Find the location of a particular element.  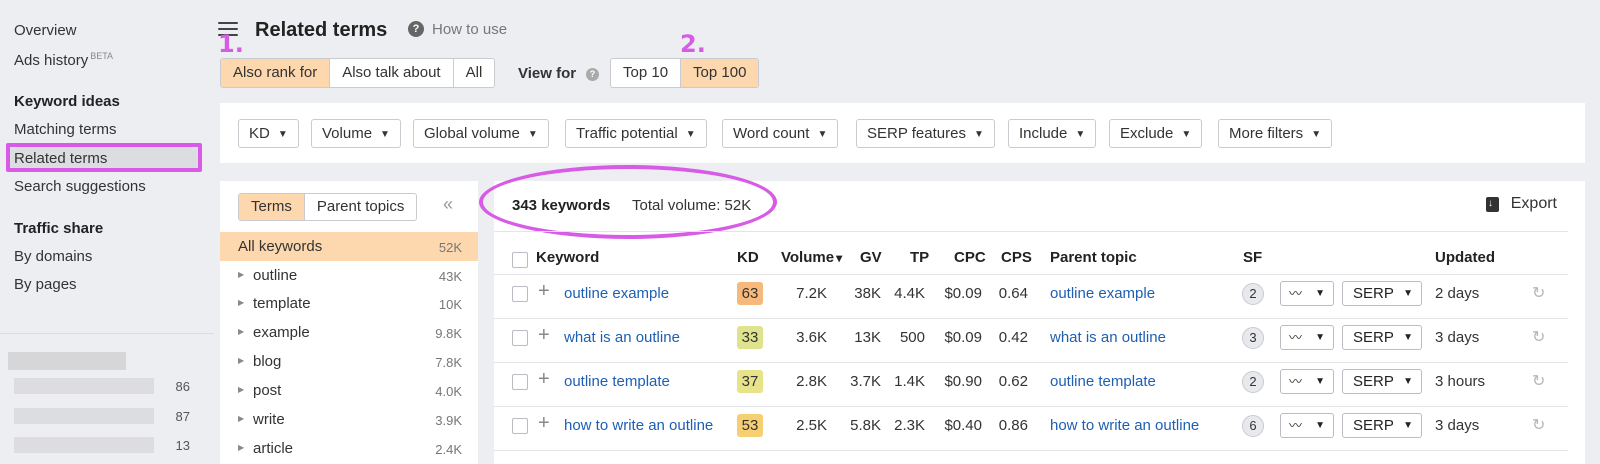

parent-topic-link: what is an outline is located at coordinates (1108, 337).